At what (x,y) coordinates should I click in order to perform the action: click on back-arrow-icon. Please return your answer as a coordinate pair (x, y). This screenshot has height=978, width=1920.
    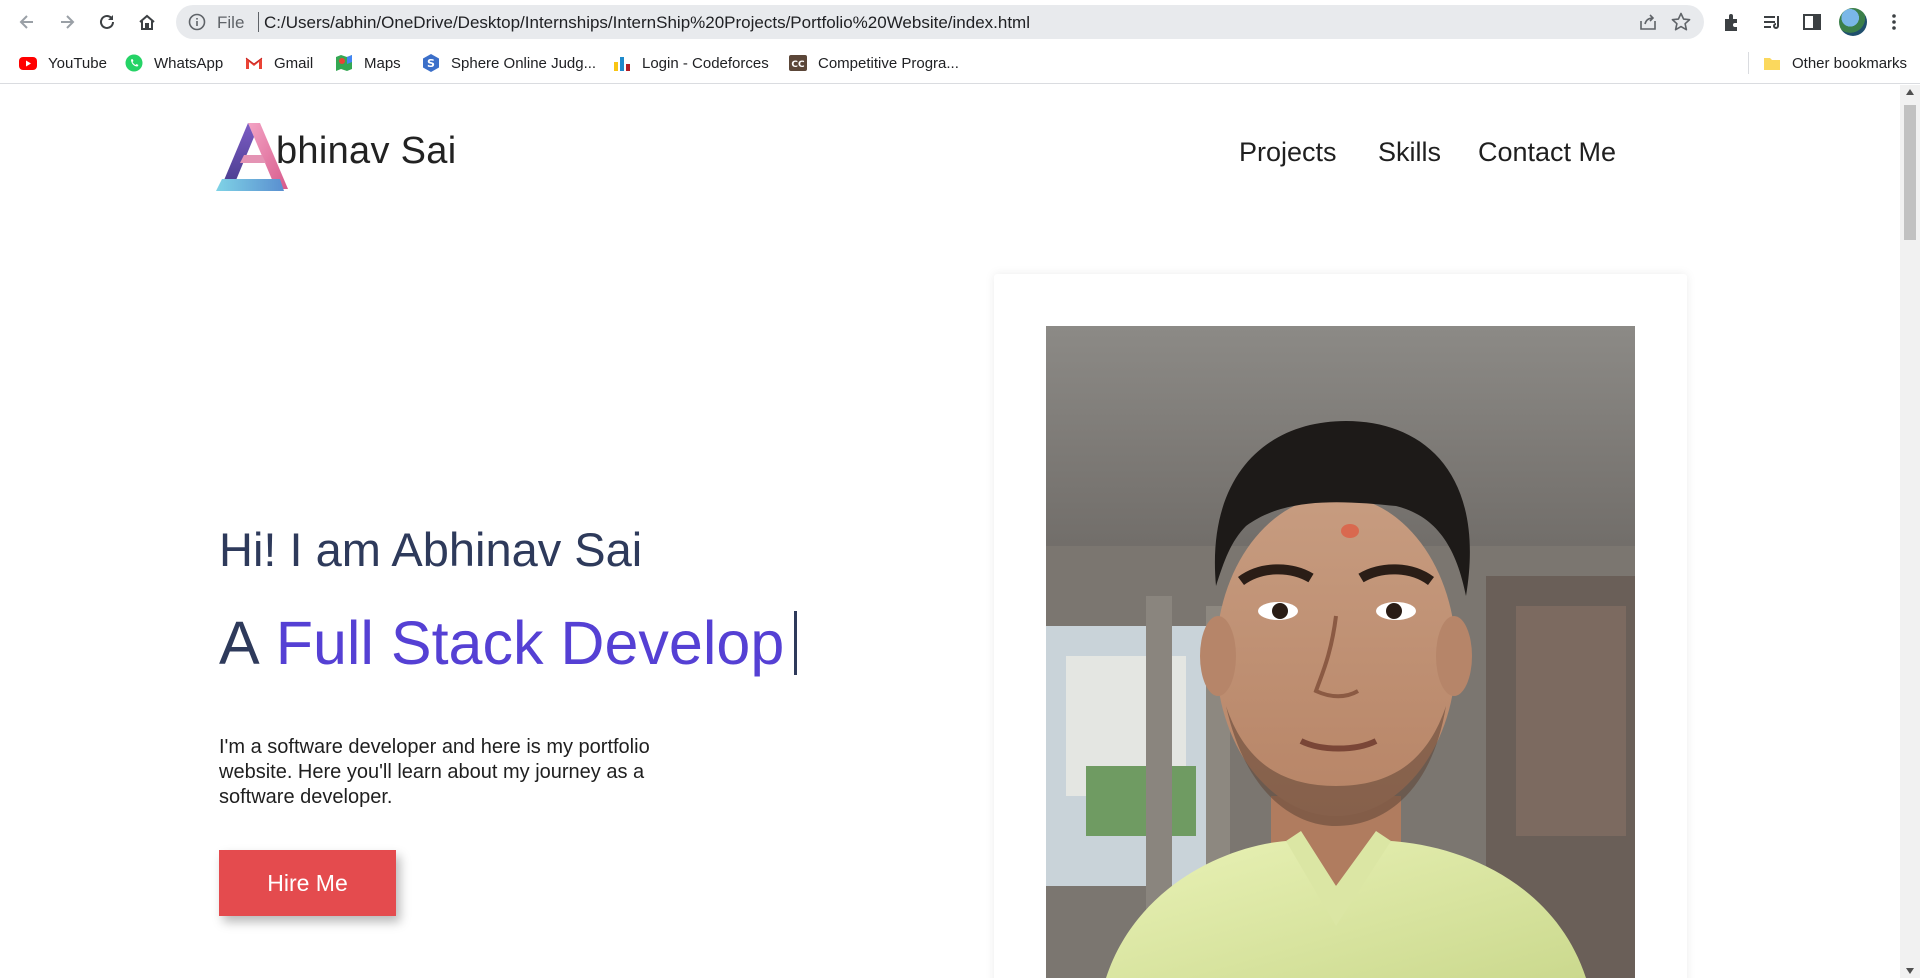
    Looking at the image, I should click on (26, 22).